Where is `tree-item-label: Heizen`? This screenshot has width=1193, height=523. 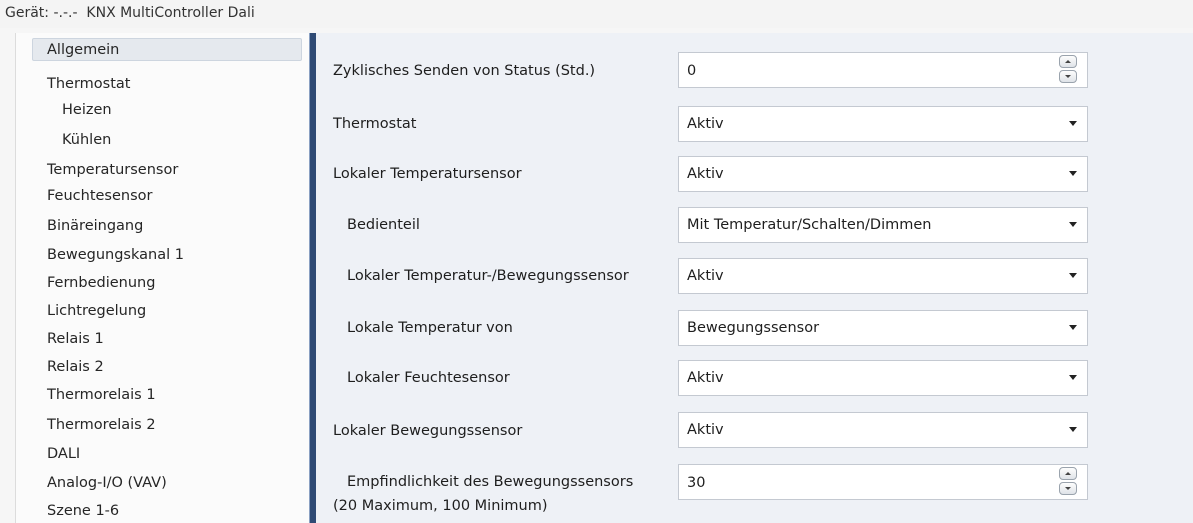 tree-item-label: Heizen is located at coordinates (87, 110).